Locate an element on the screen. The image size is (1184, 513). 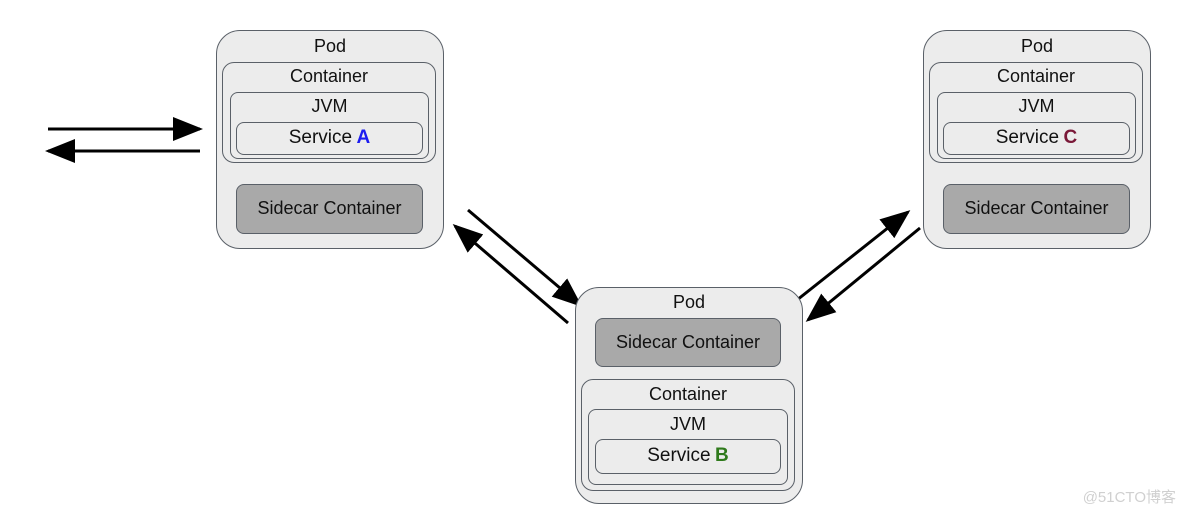
service-a: Service A is located at coordinates (329, 138).